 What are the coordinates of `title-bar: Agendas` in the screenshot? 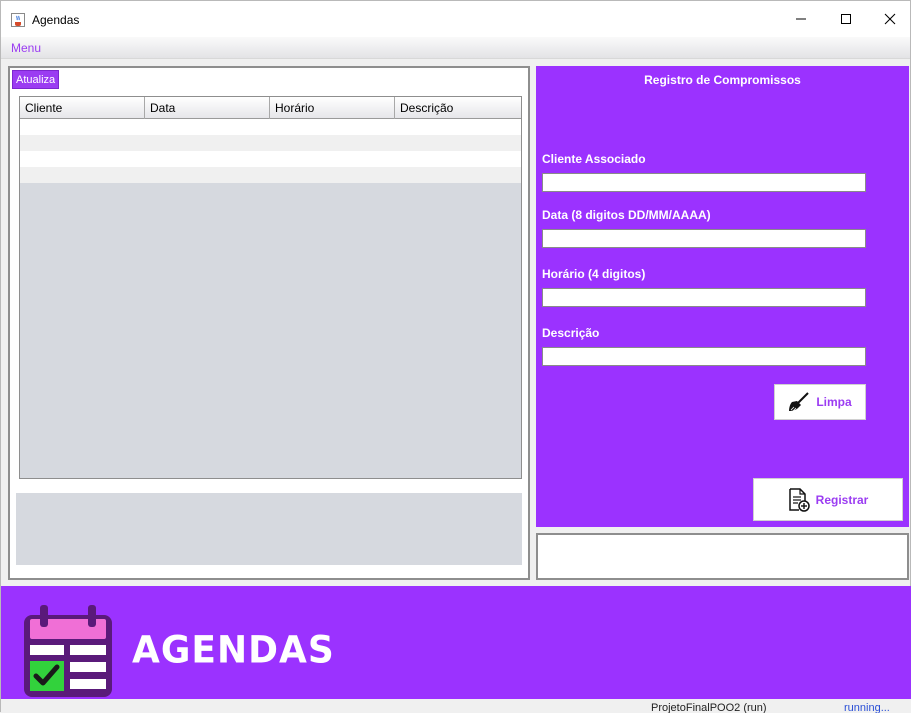 It's located at (455, 19).